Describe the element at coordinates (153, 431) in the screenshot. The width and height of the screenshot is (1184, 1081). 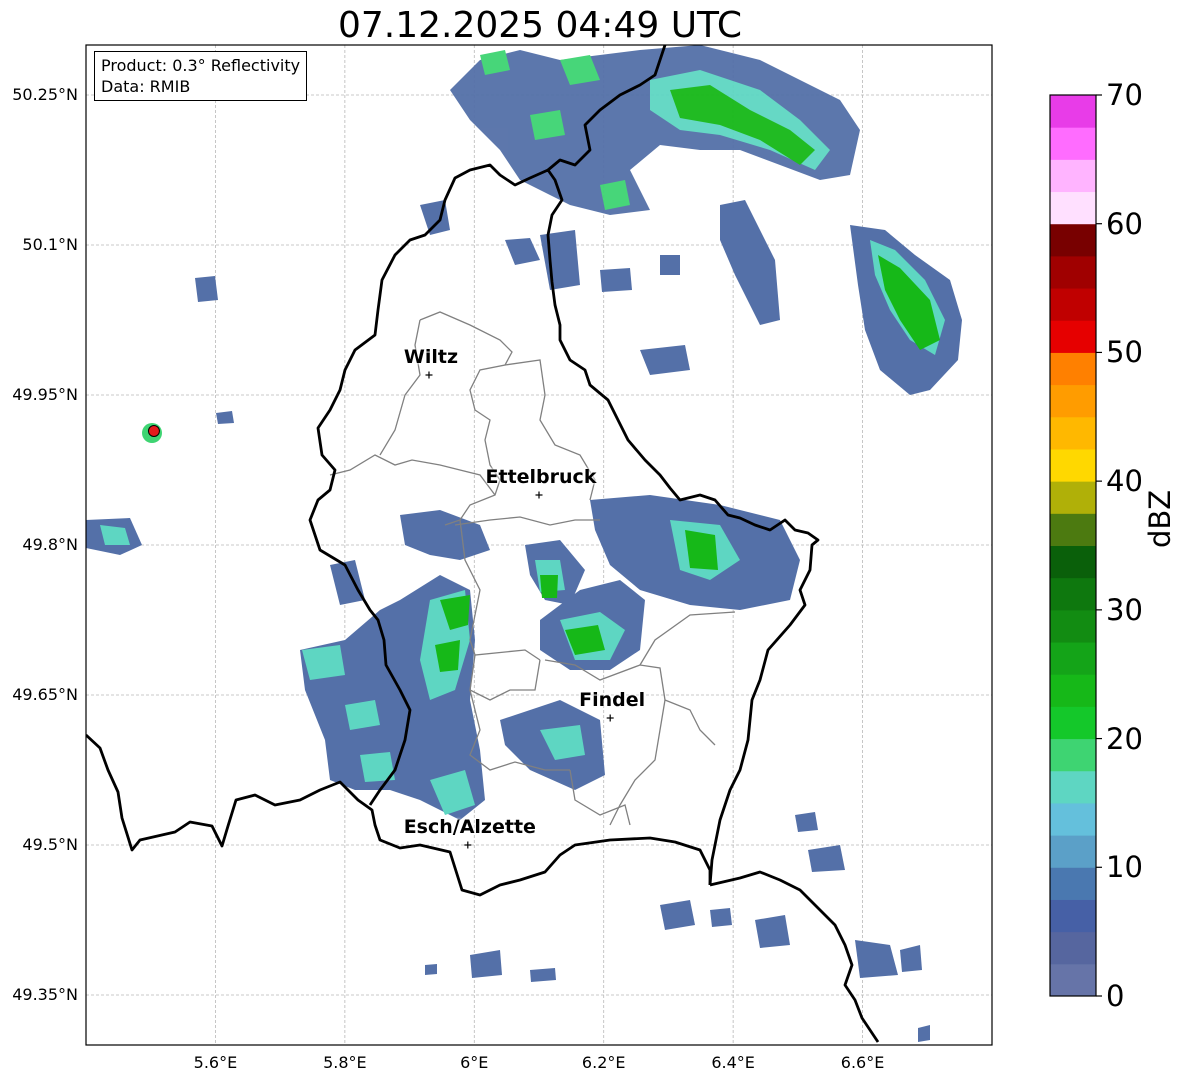
I see `radar-site-marker` at that location.